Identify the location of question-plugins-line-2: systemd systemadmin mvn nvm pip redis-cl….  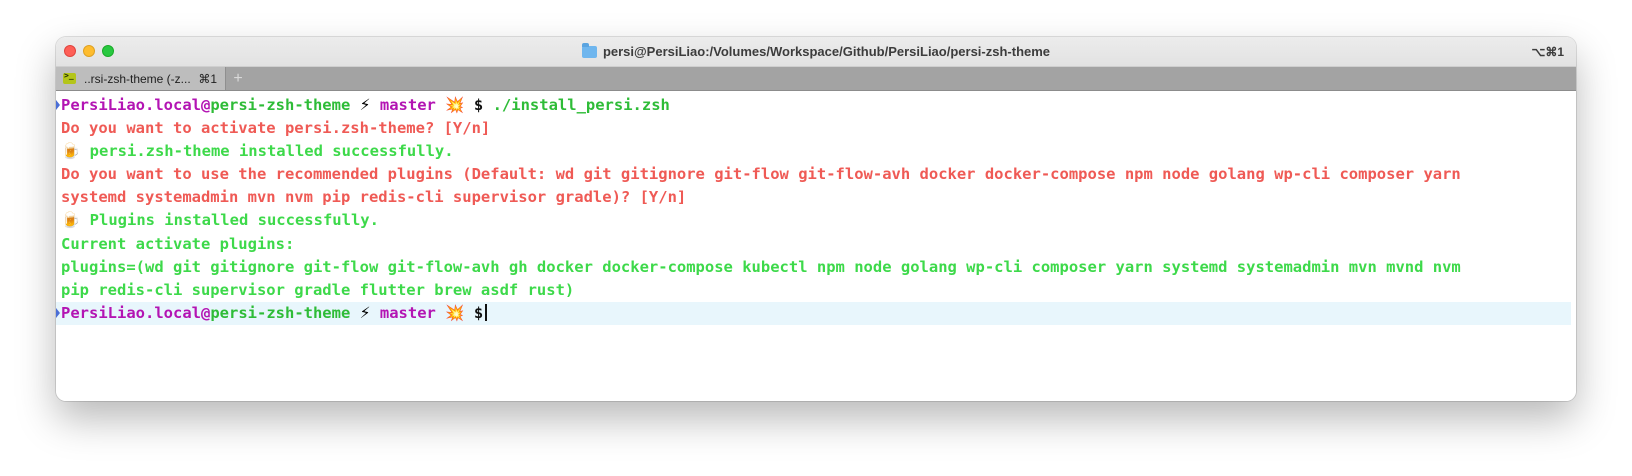
(374, 197).